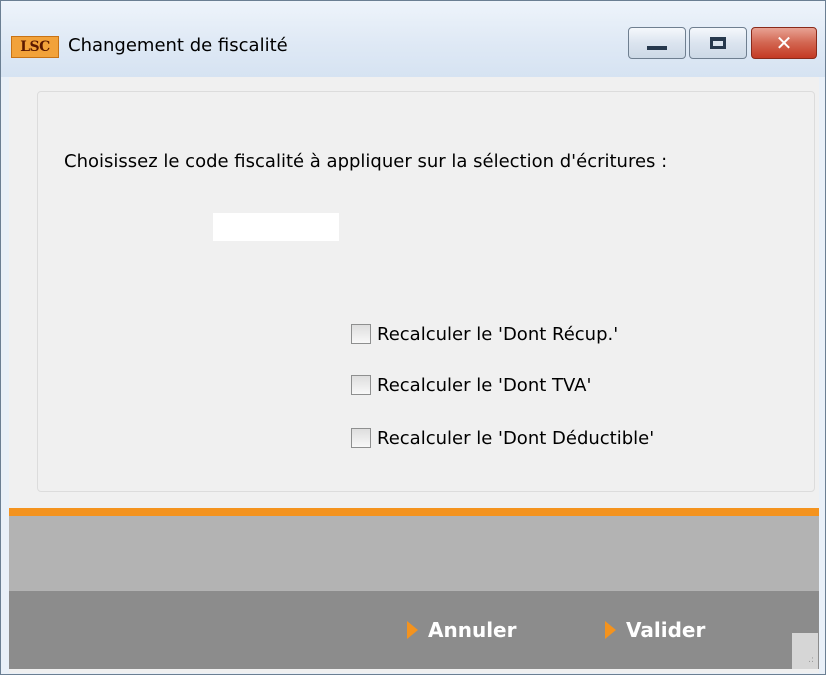 The image size is (828, 677). What do you see at coordinates (414, 512) in the screenshot?
I see `accent-divider` at bounding box center [414, 512].